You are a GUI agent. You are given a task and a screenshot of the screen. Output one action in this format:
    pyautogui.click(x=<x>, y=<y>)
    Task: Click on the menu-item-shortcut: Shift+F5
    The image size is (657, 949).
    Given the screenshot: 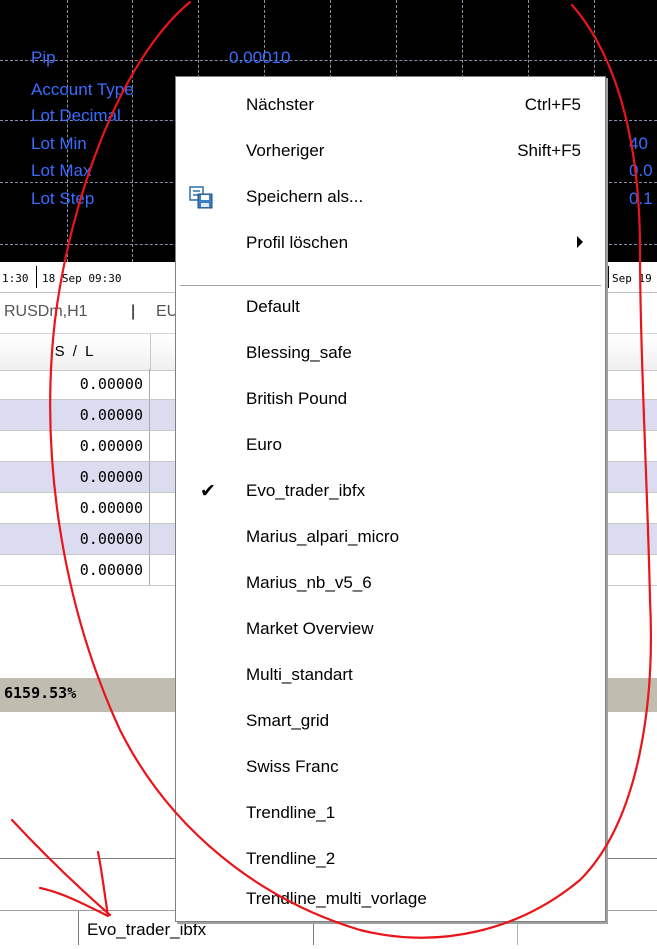 What is the action you would take?
    pyautogui.click(x=549, y=150)
    